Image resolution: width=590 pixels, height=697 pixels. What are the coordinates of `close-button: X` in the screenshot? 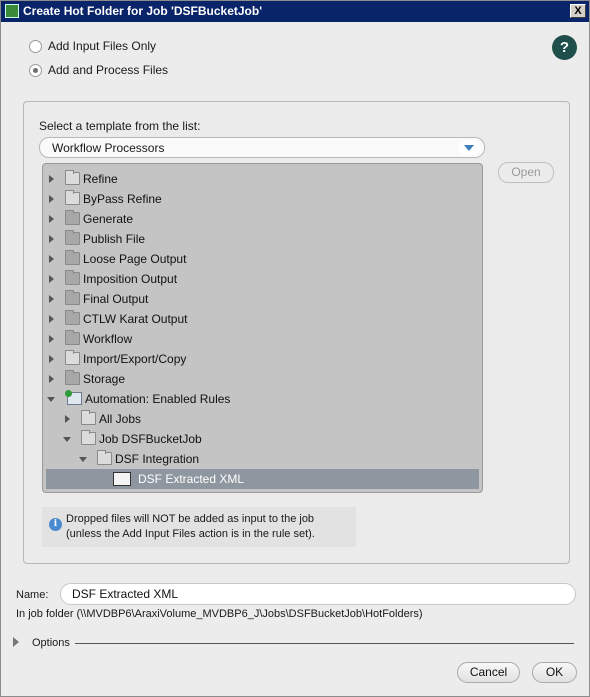 It's located at (578, 11).